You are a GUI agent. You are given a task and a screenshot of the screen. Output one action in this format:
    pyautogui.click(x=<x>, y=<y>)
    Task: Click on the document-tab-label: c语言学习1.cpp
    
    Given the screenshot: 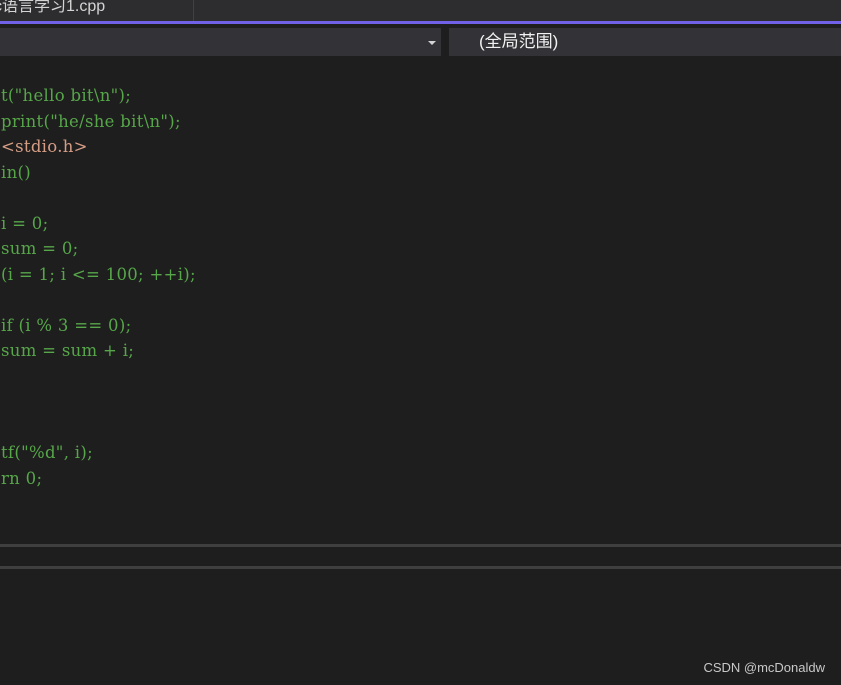 What is the action you would take?
    pyautogui.click(x=53, y=7)
    